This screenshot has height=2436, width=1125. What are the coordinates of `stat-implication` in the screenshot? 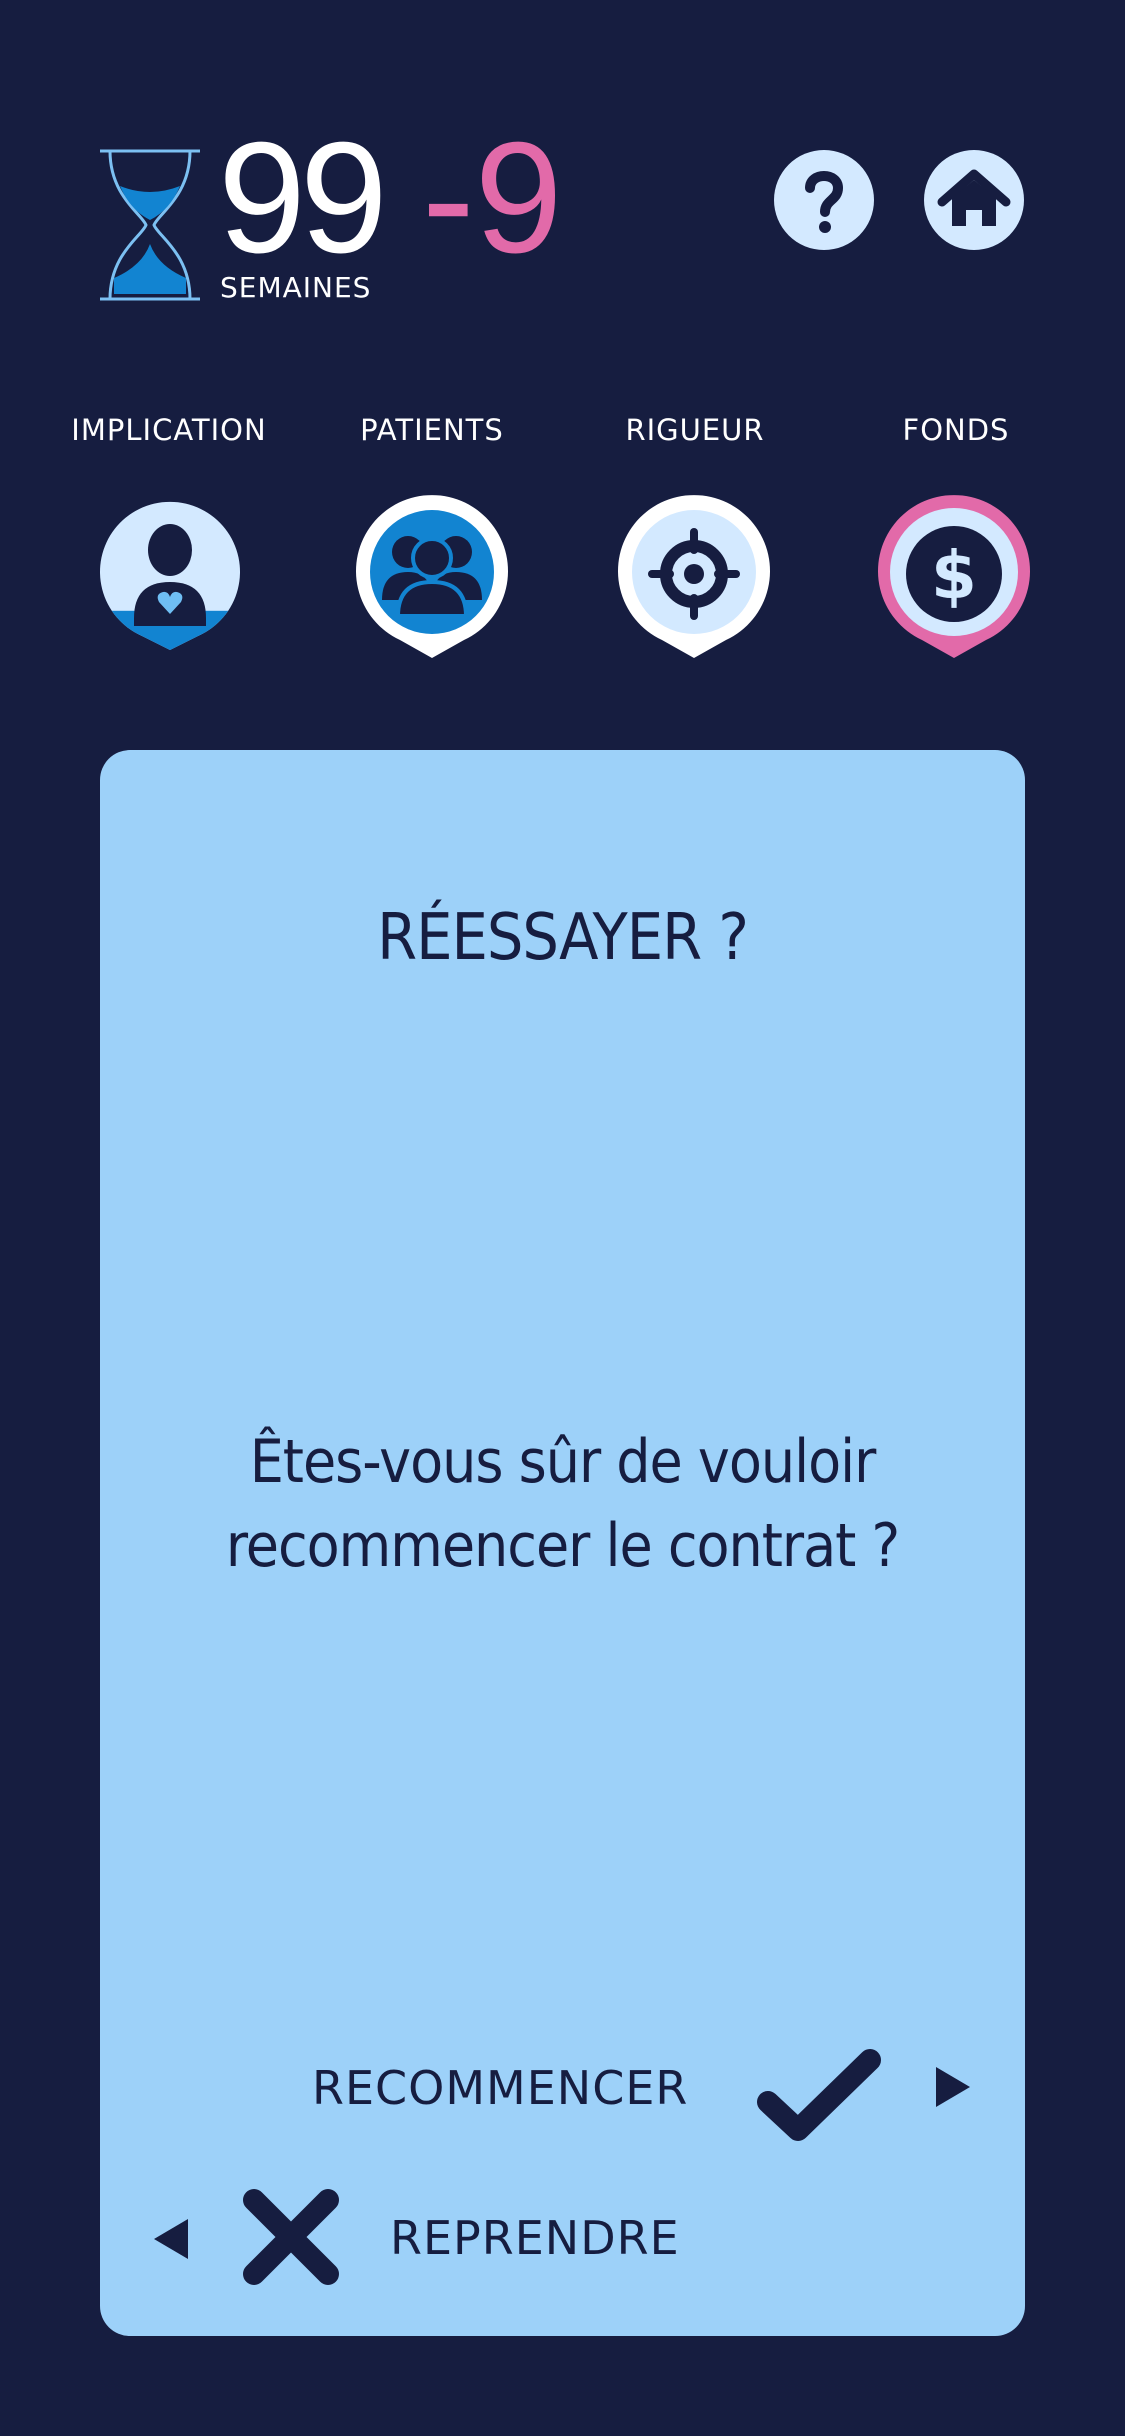 It's located at (170, 576).